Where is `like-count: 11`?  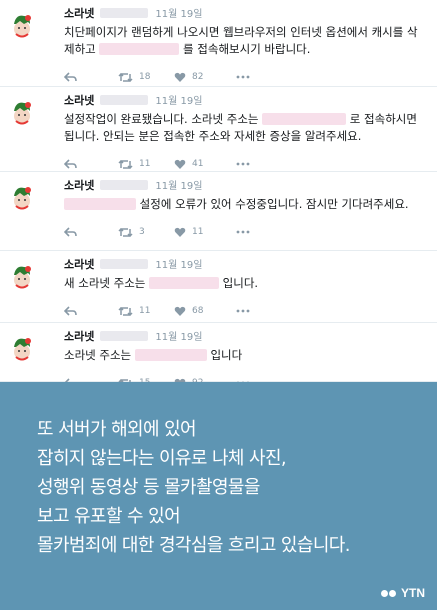 like-count: 11 is located at coordinates (198, 232).